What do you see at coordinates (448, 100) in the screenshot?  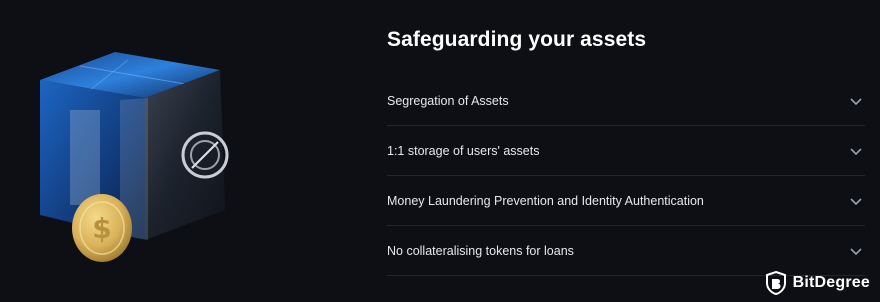 I see `faq-item-label: Segregation of Assets` at bounding box center [448, 100].